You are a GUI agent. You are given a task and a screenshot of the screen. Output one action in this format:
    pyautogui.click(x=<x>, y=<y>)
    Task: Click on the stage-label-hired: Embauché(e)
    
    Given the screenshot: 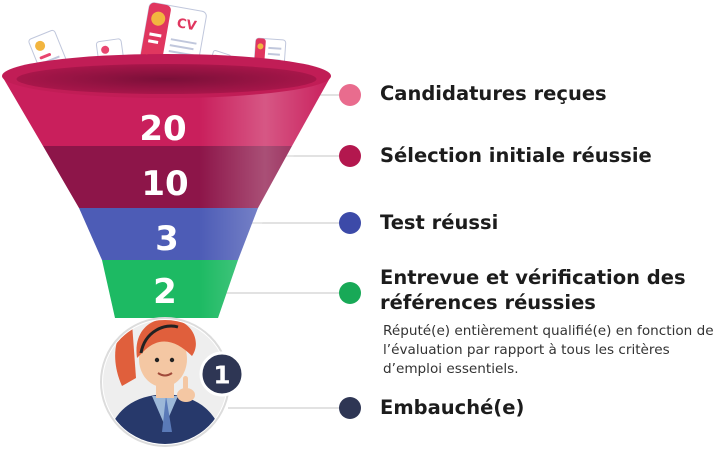 What is the action you would take?
    pyautogui.click(x=452, y=407)
    